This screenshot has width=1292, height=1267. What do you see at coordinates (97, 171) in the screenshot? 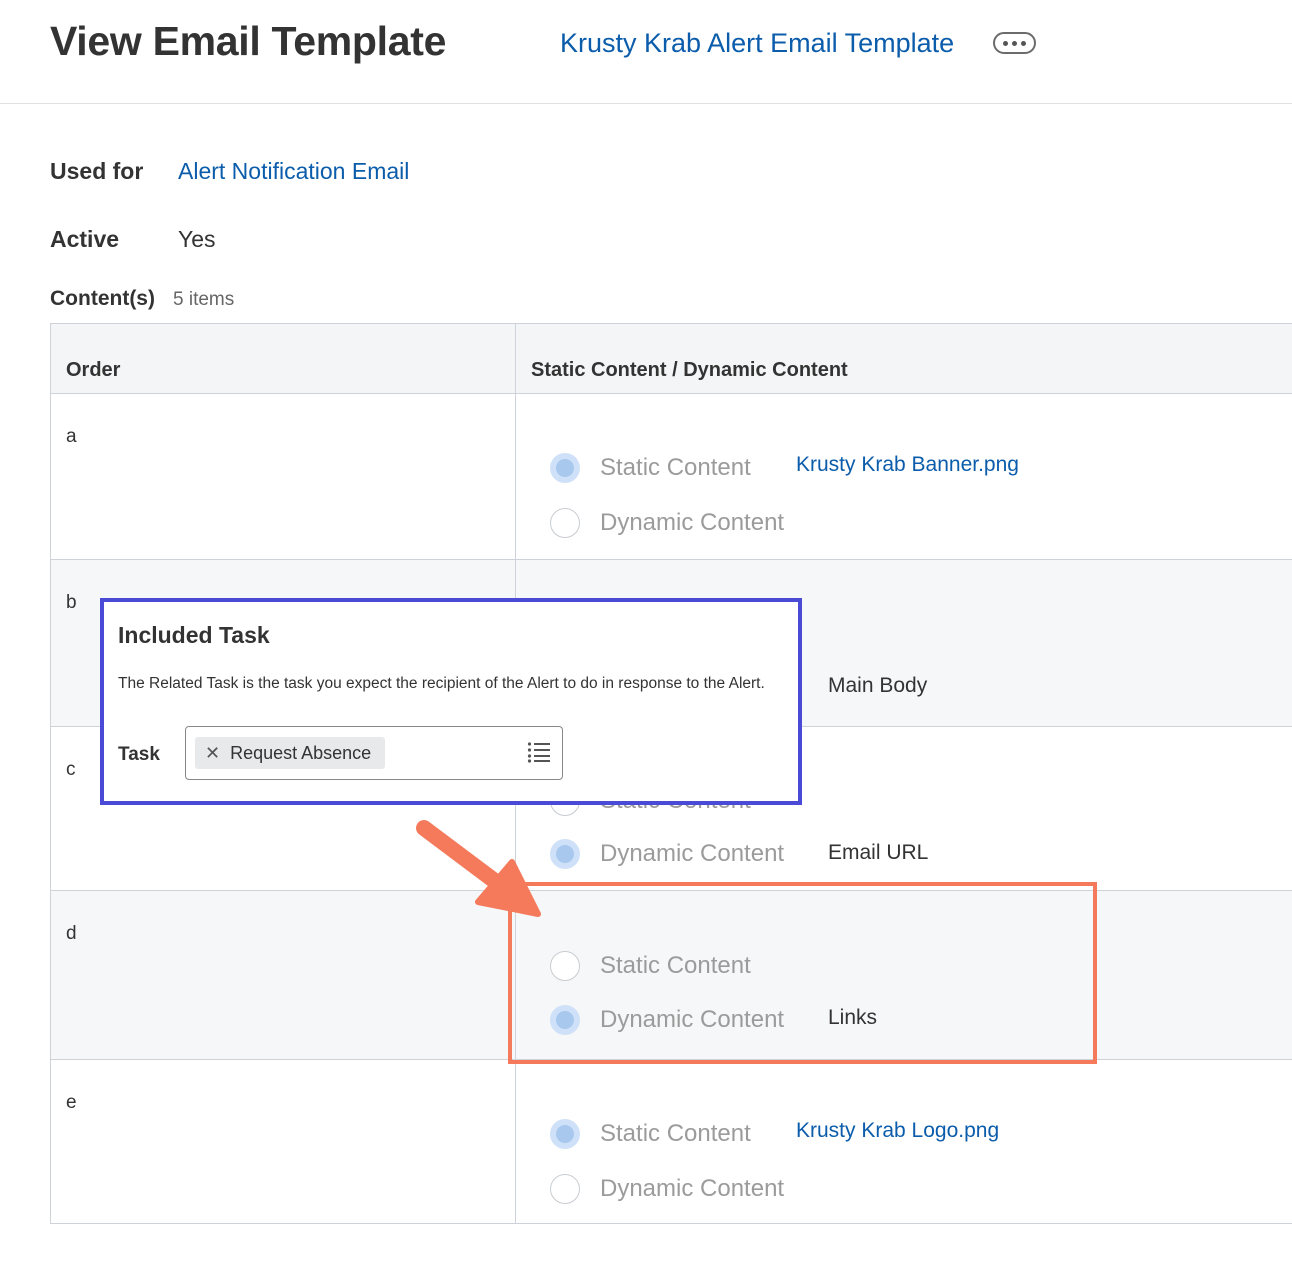
I see `used-for-label: Used for` at bounding box center [97, 171].